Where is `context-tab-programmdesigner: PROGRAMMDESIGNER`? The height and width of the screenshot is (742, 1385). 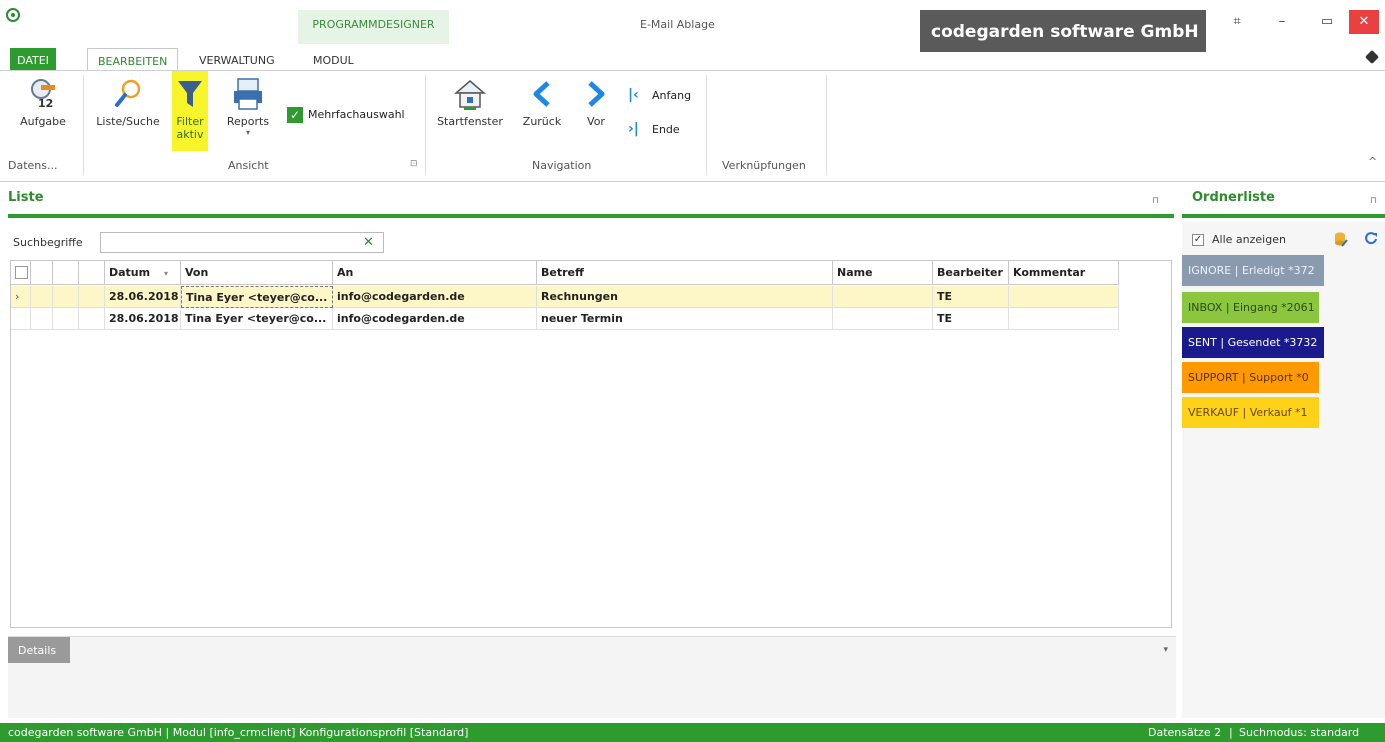 context-tab-programmdesigner: PROGRAMMDESIGNER is located at coordinates (373, 27).